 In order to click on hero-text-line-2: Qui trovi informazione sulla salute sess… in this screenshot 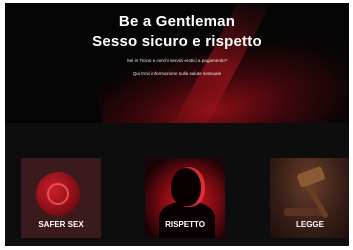, I will do `click(177, 73)`.